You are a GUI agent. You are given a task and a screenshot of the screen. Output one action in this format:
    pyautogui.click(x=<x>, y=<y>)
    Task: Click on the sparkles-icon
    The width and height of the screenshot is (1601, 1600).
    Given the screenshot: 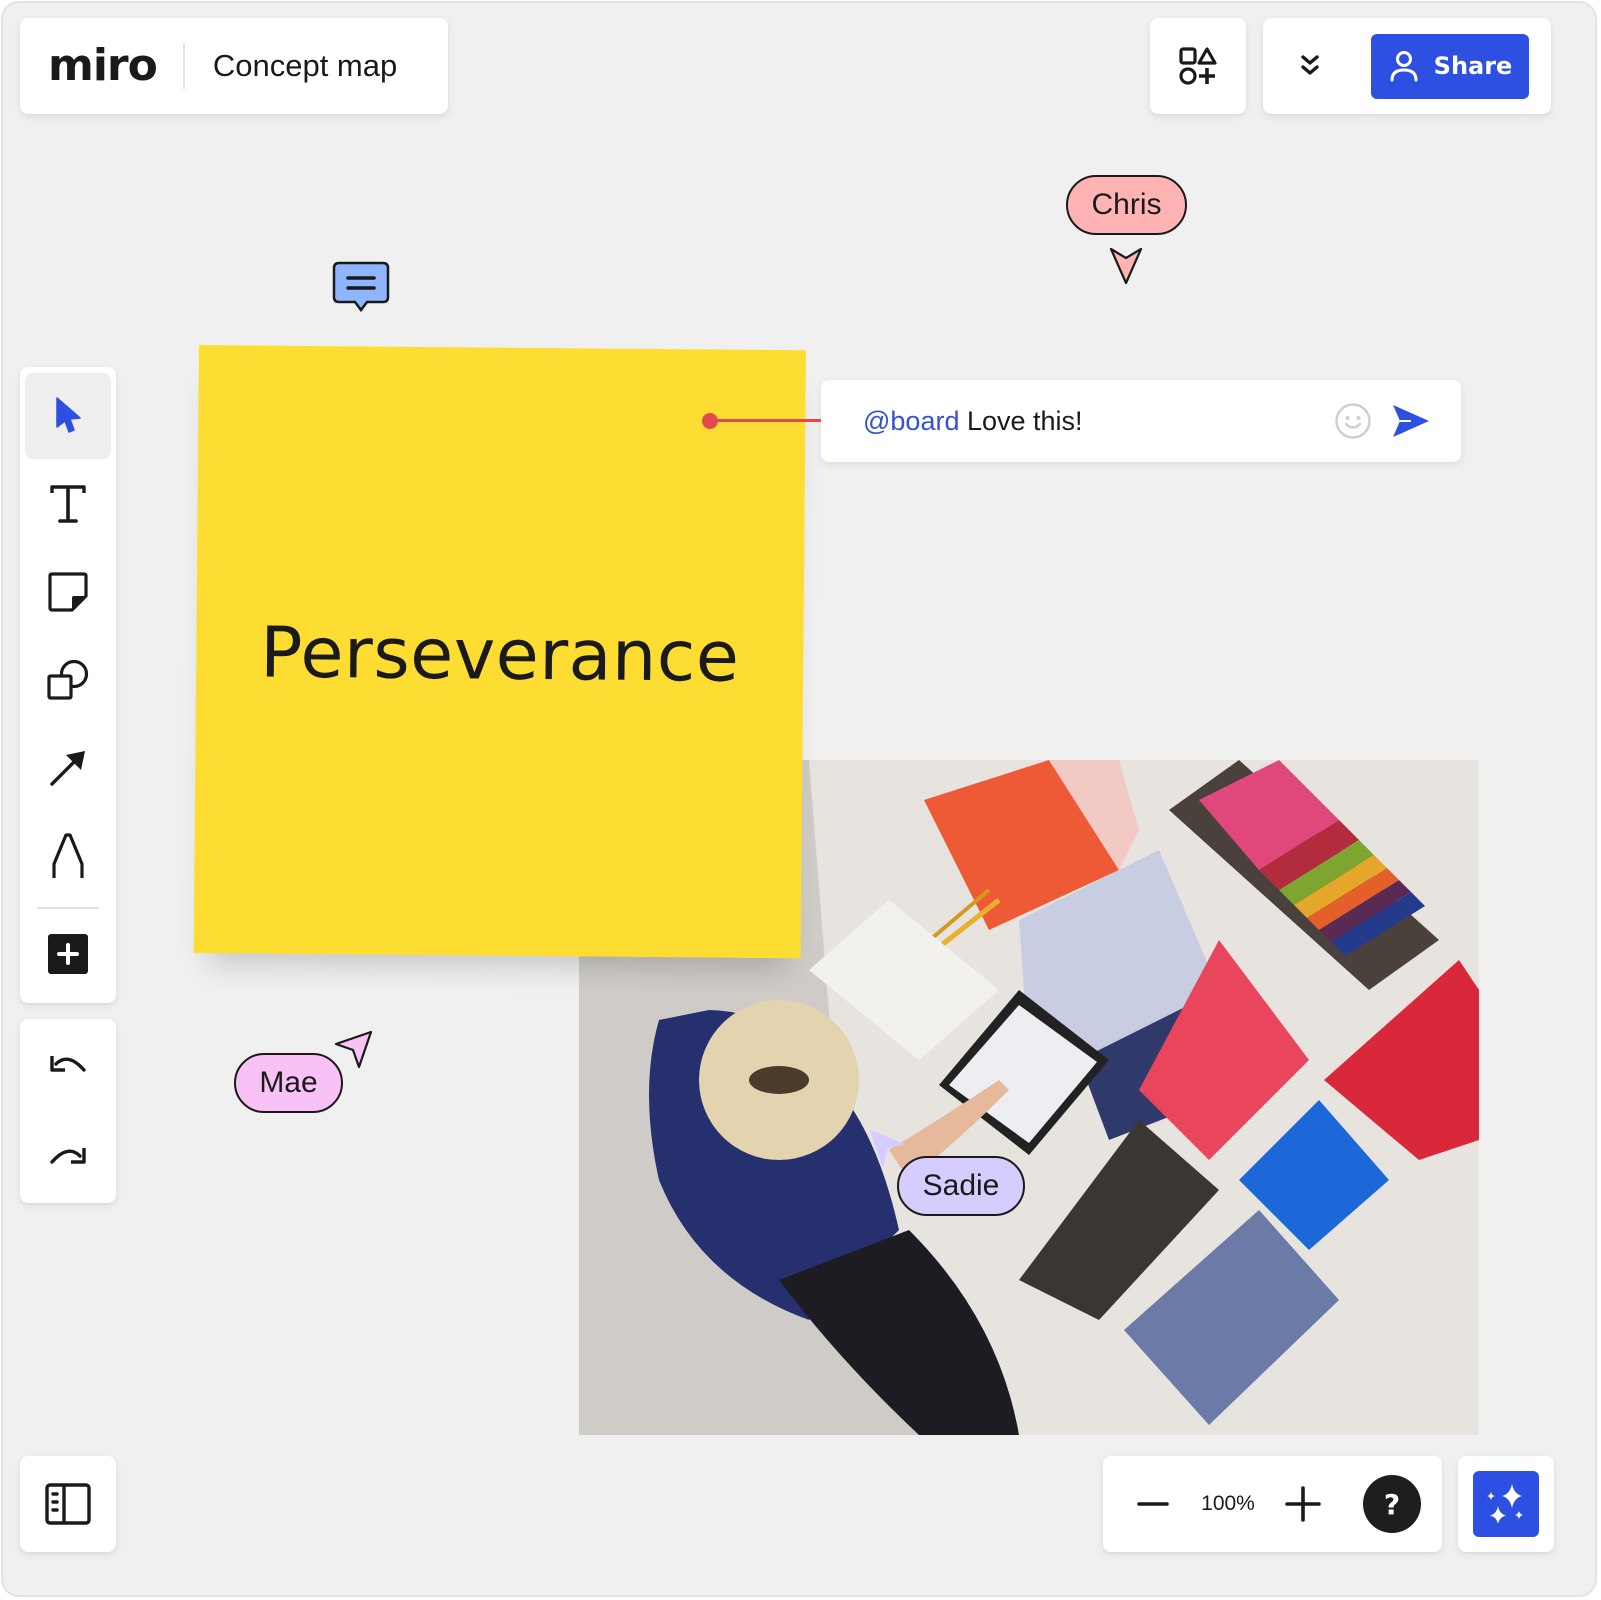 What is the action you would take?
    pyautogui.click(x=1505, y=1504)
    